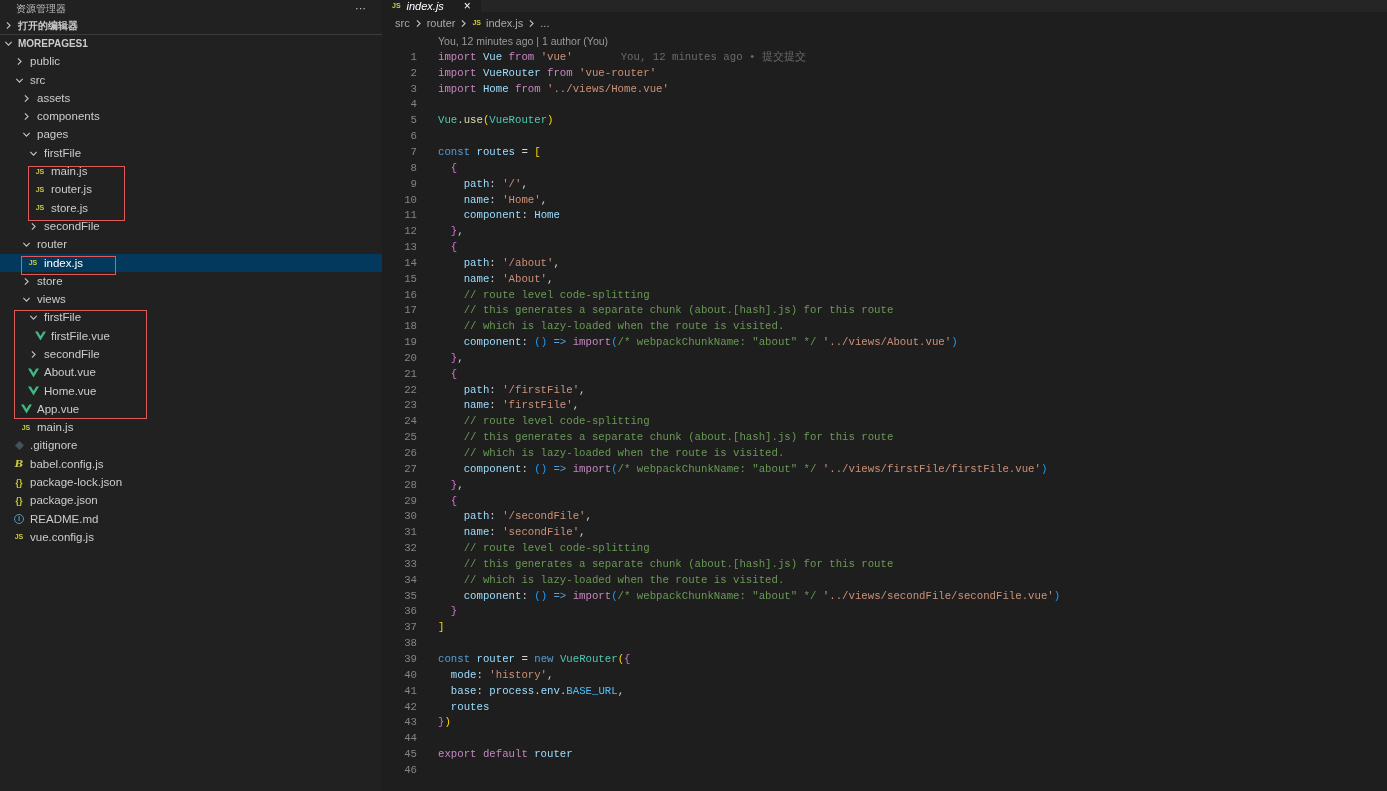 The height and width of the screenshot is (791, 1387). Describe the element at coordinates (410, 517) in the screenshot. I see `line-number: 30` at that location.